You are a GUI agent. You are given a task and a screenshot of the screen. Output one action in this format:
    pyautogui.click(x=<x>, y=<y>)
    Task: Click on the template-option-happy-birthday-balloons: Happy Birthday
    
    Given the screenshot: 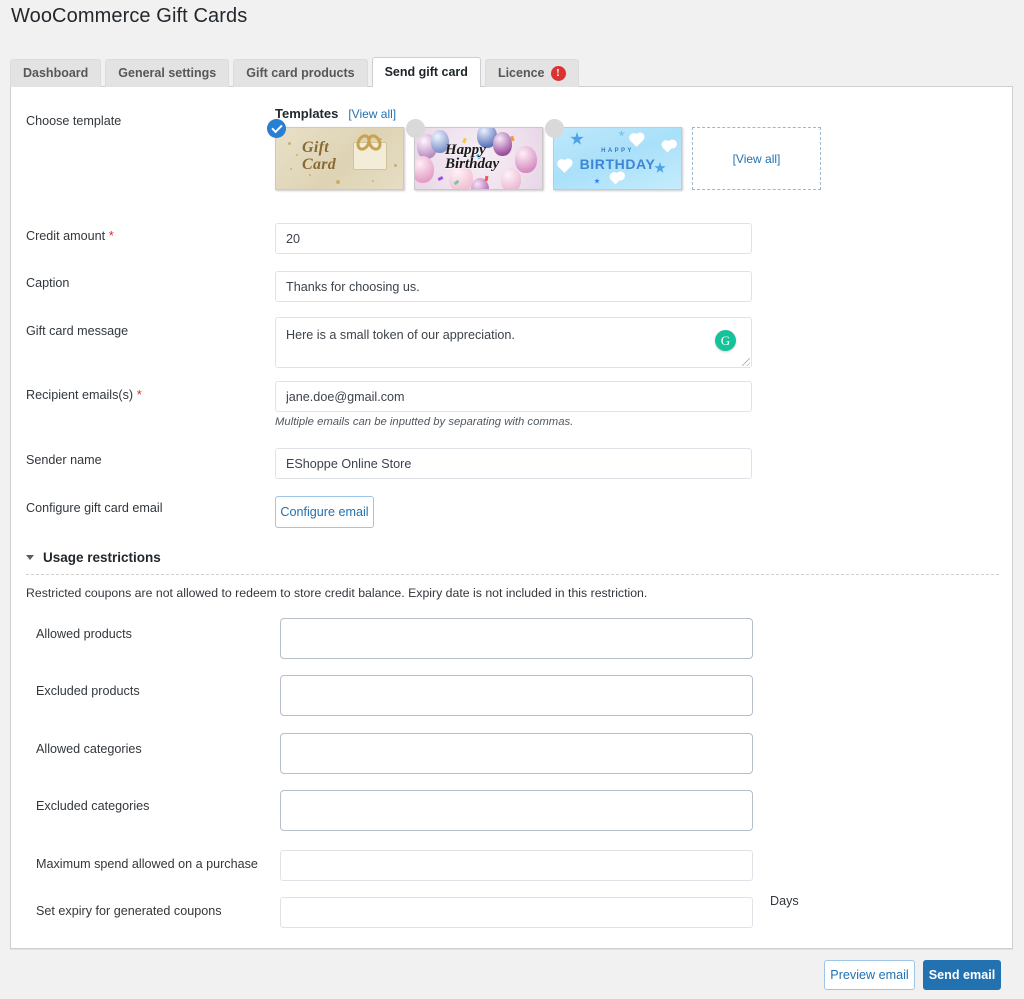 What is the action you would take?
    pyautogui.click(x=474, y=154)
    